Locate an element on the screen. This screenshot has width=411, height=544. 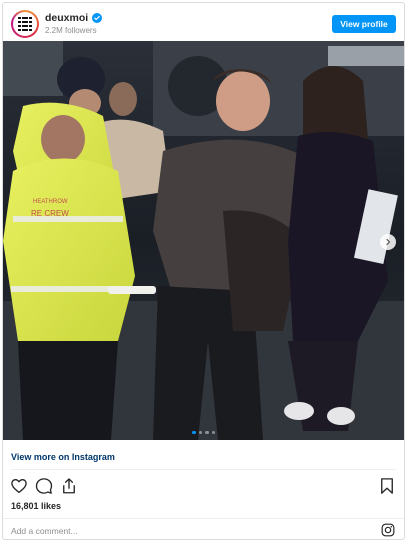
action-bar is located at coordinates (203, 486).